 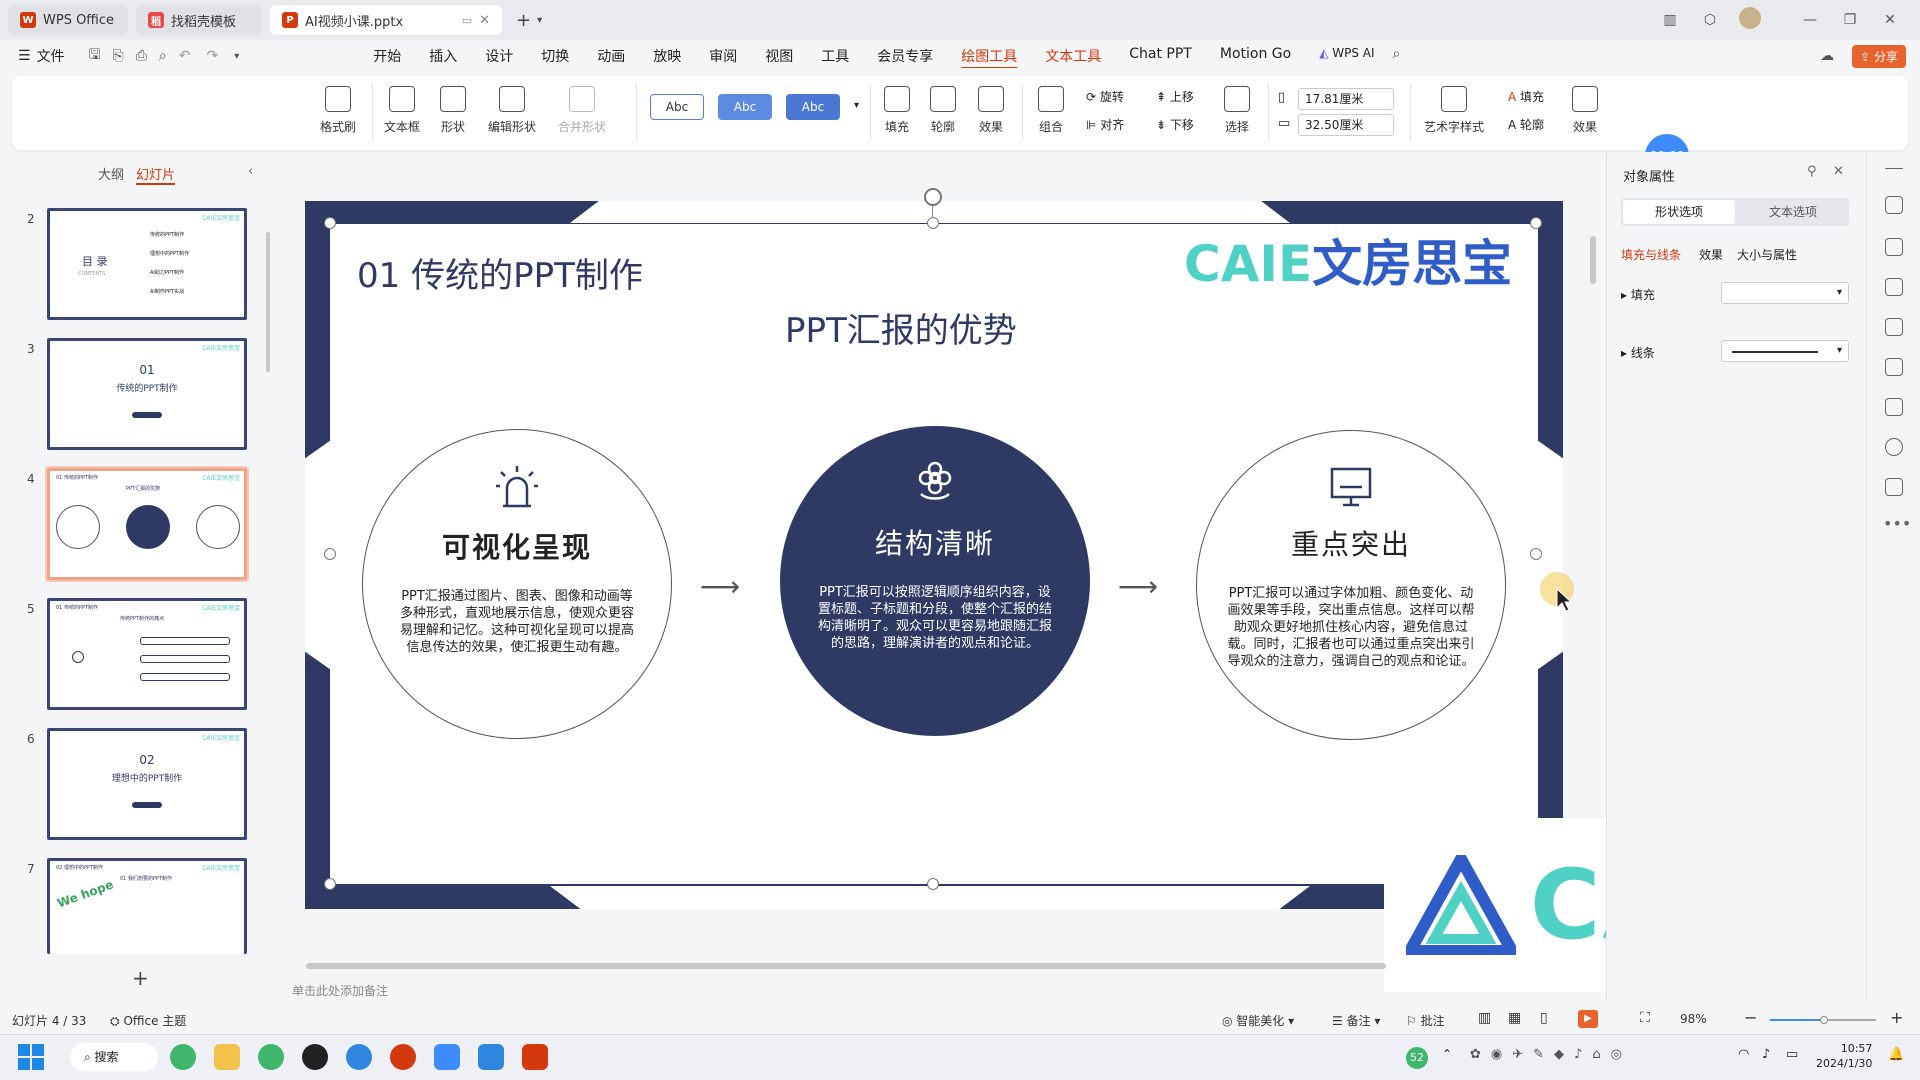 I want to click on notification-bell-icon: 🔔, so click(x=1896, y=1054).